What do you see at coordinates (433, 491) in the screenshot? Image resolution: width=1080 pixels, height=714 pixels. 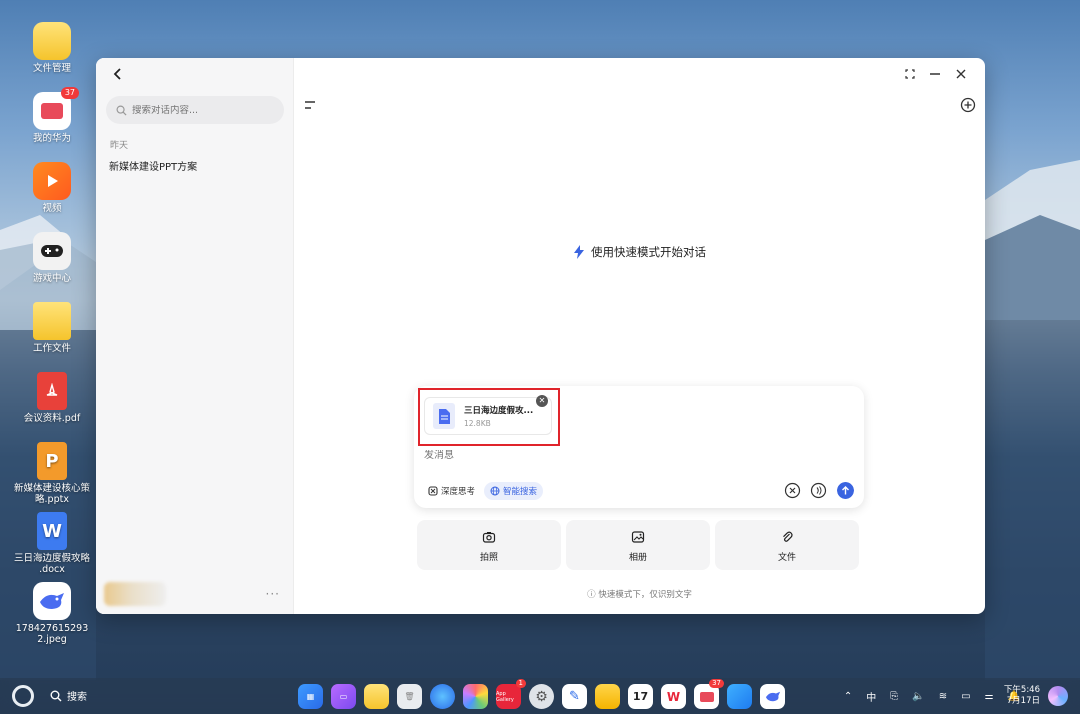 I see `deep-think-icon` at bounding box center [433, 491].